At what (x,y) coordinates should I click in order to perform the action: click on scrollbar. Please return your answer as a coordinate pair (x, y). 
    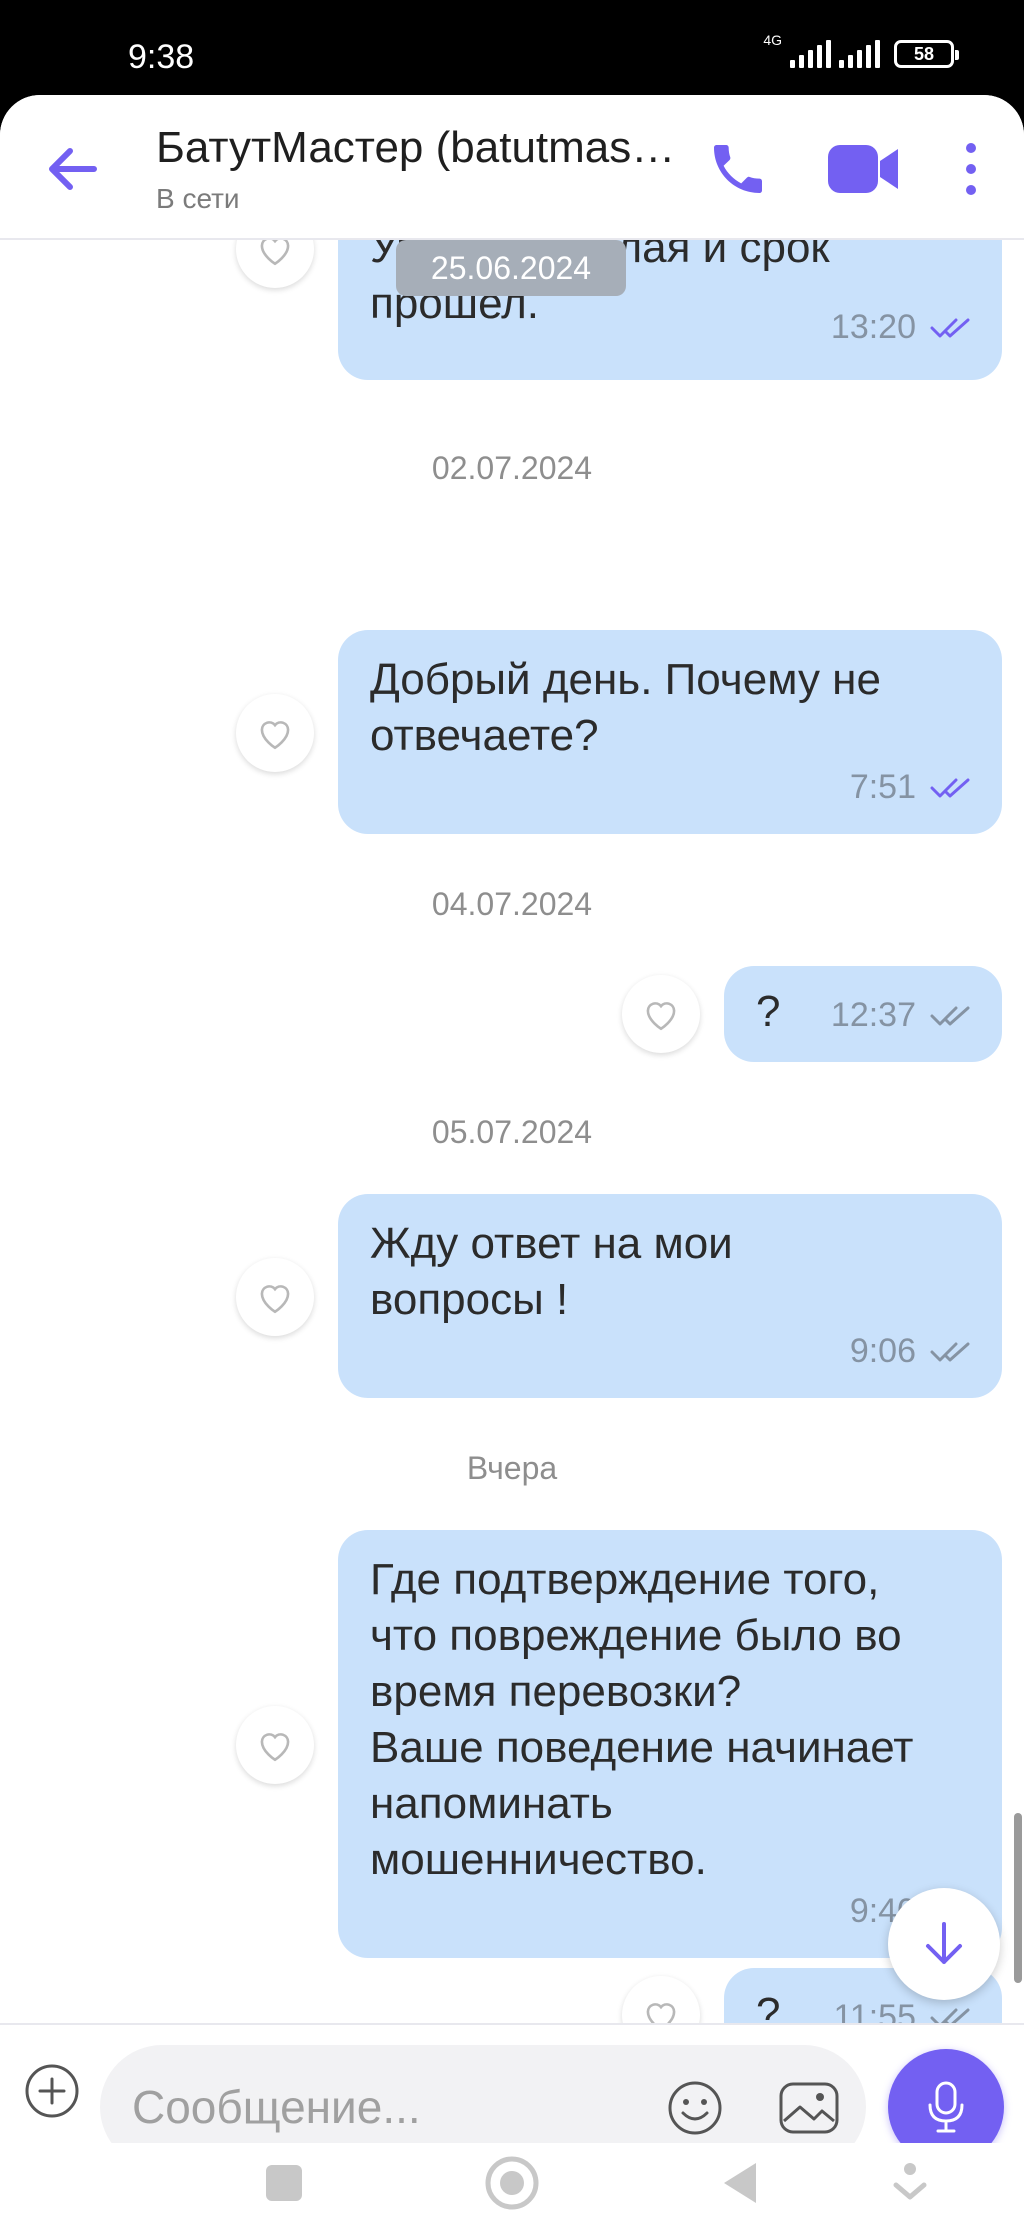
    Looking at the image, I should click on (1018, 1898).